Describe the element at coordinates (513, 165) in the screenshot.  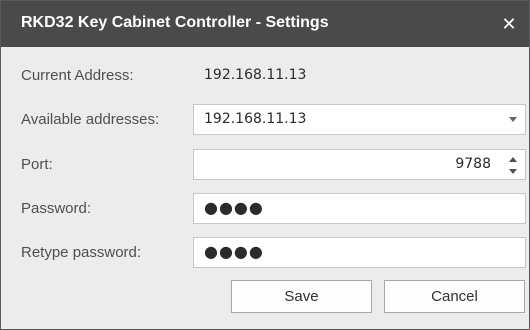
I see `spinner-control` at that location.